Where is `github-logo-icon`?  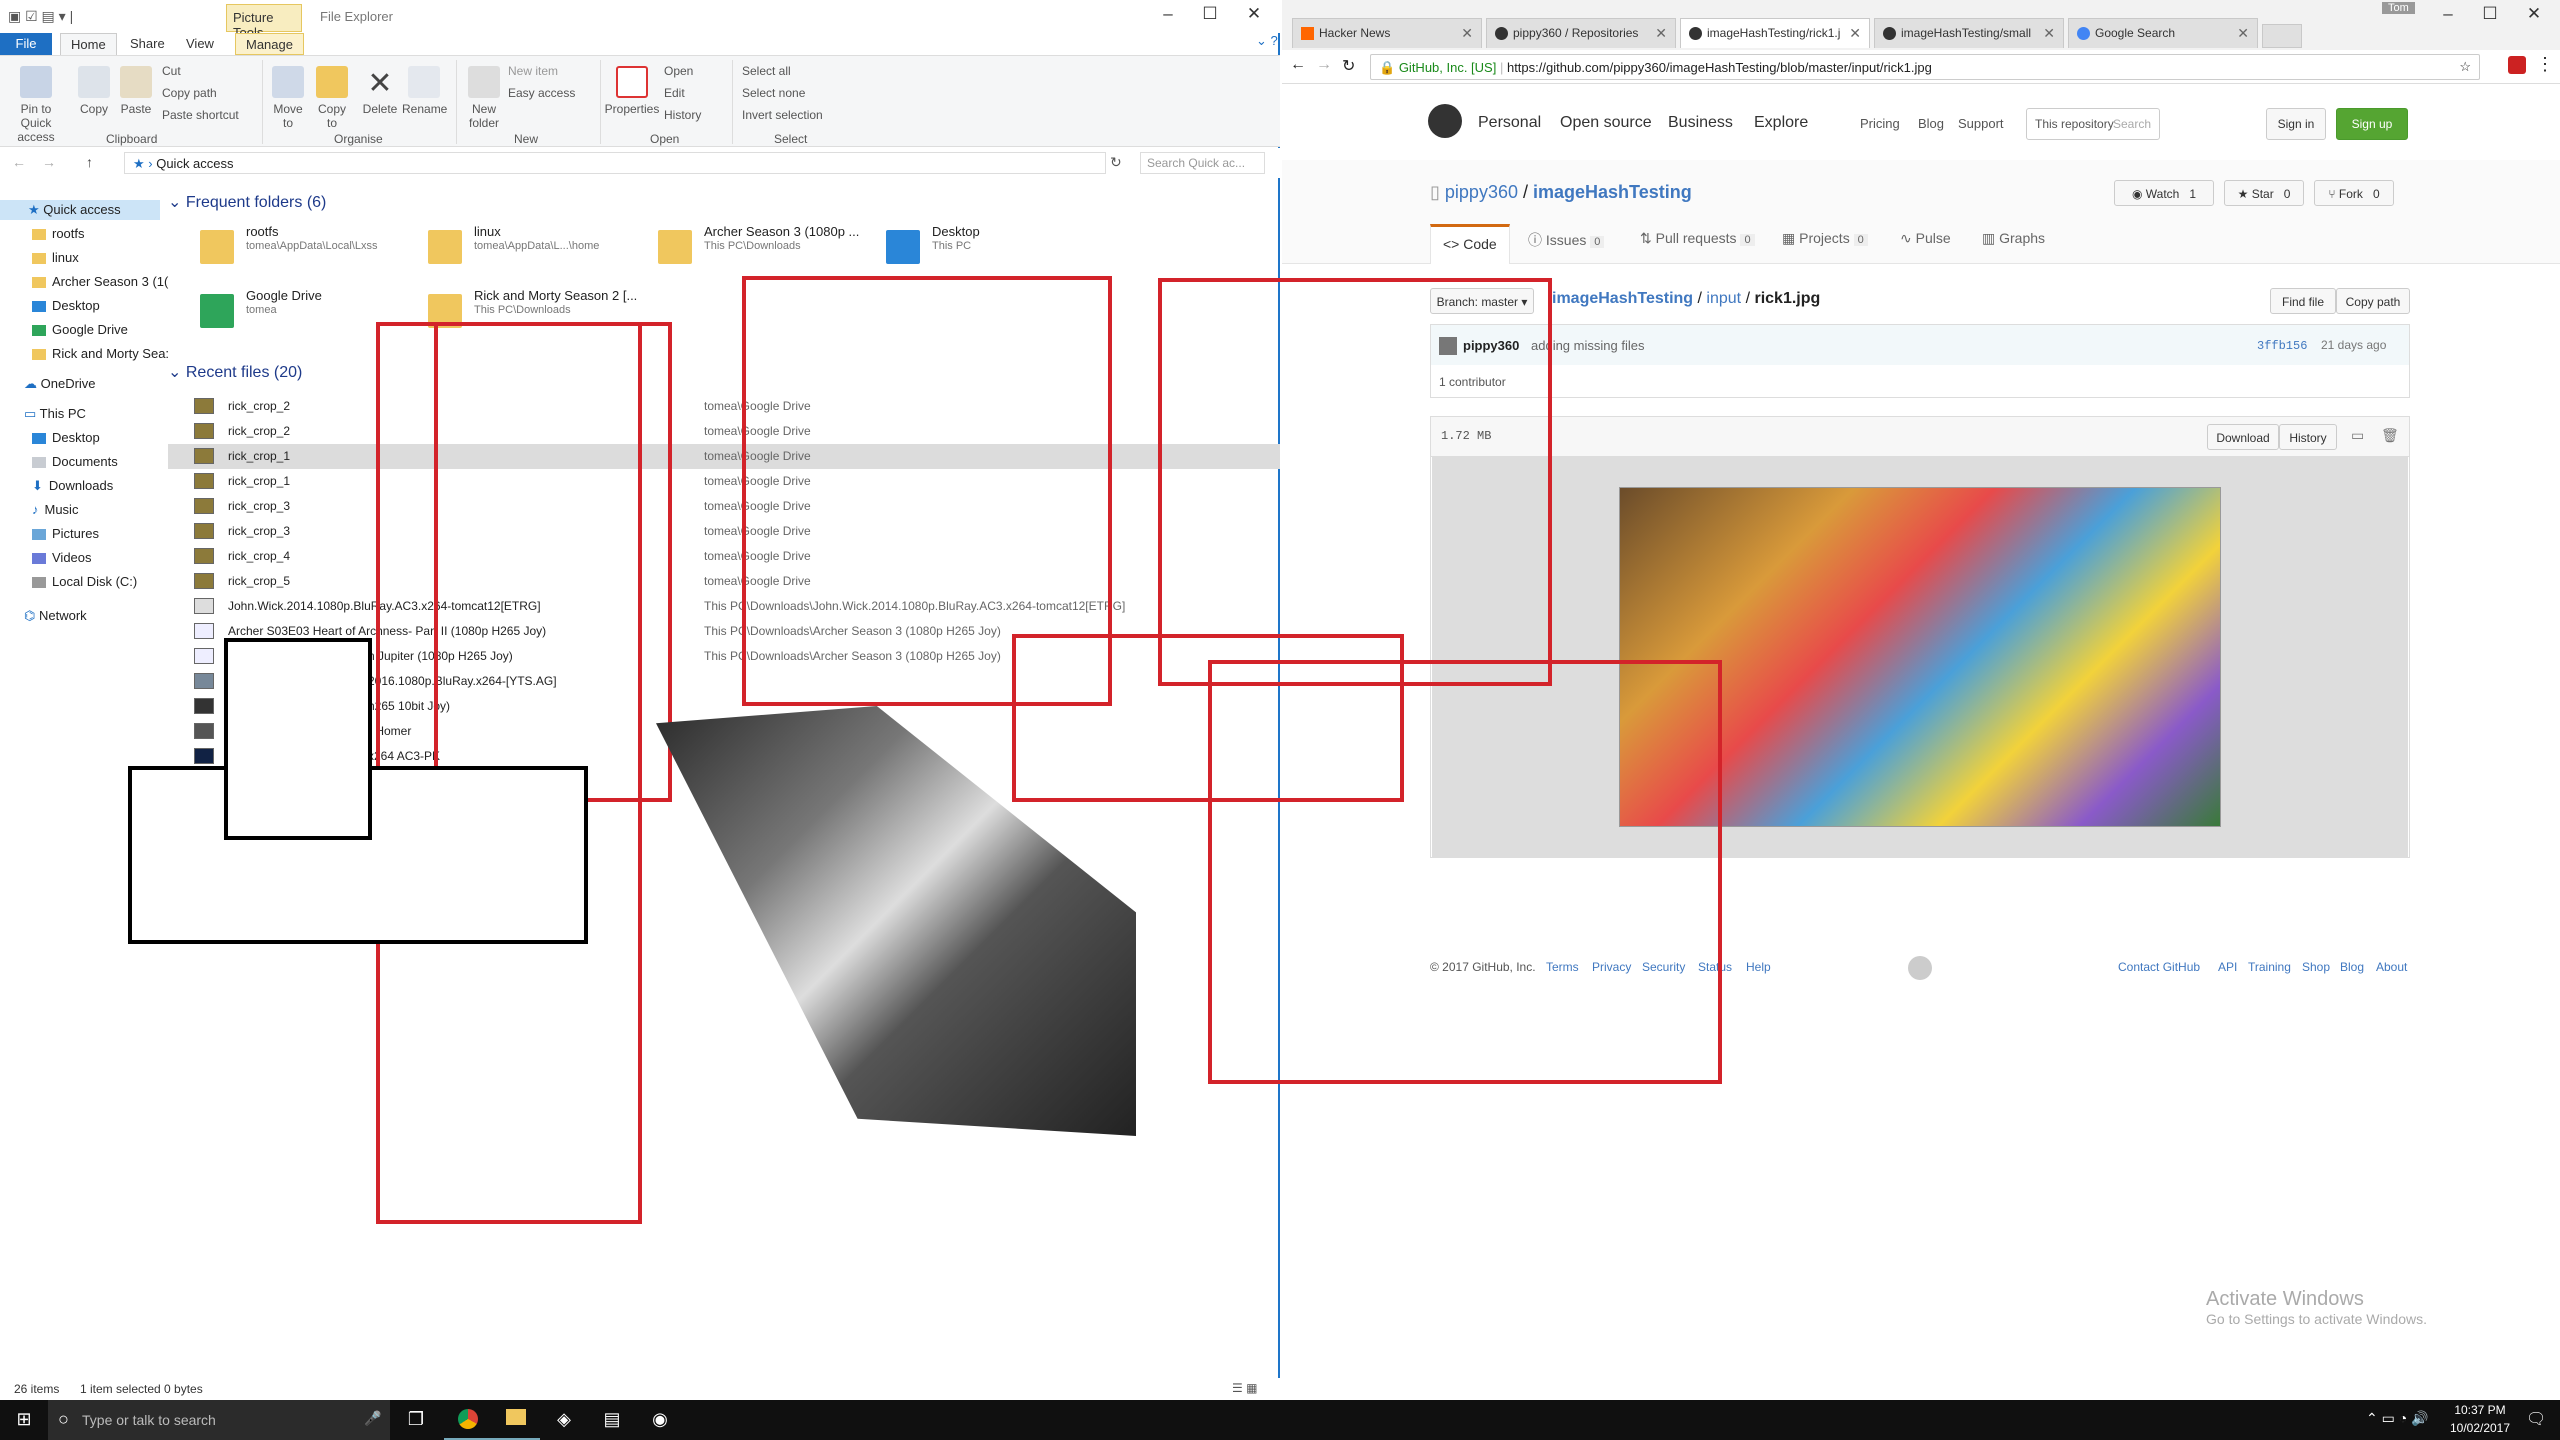 github-logo-icon is located at coordinates (1920, 968).